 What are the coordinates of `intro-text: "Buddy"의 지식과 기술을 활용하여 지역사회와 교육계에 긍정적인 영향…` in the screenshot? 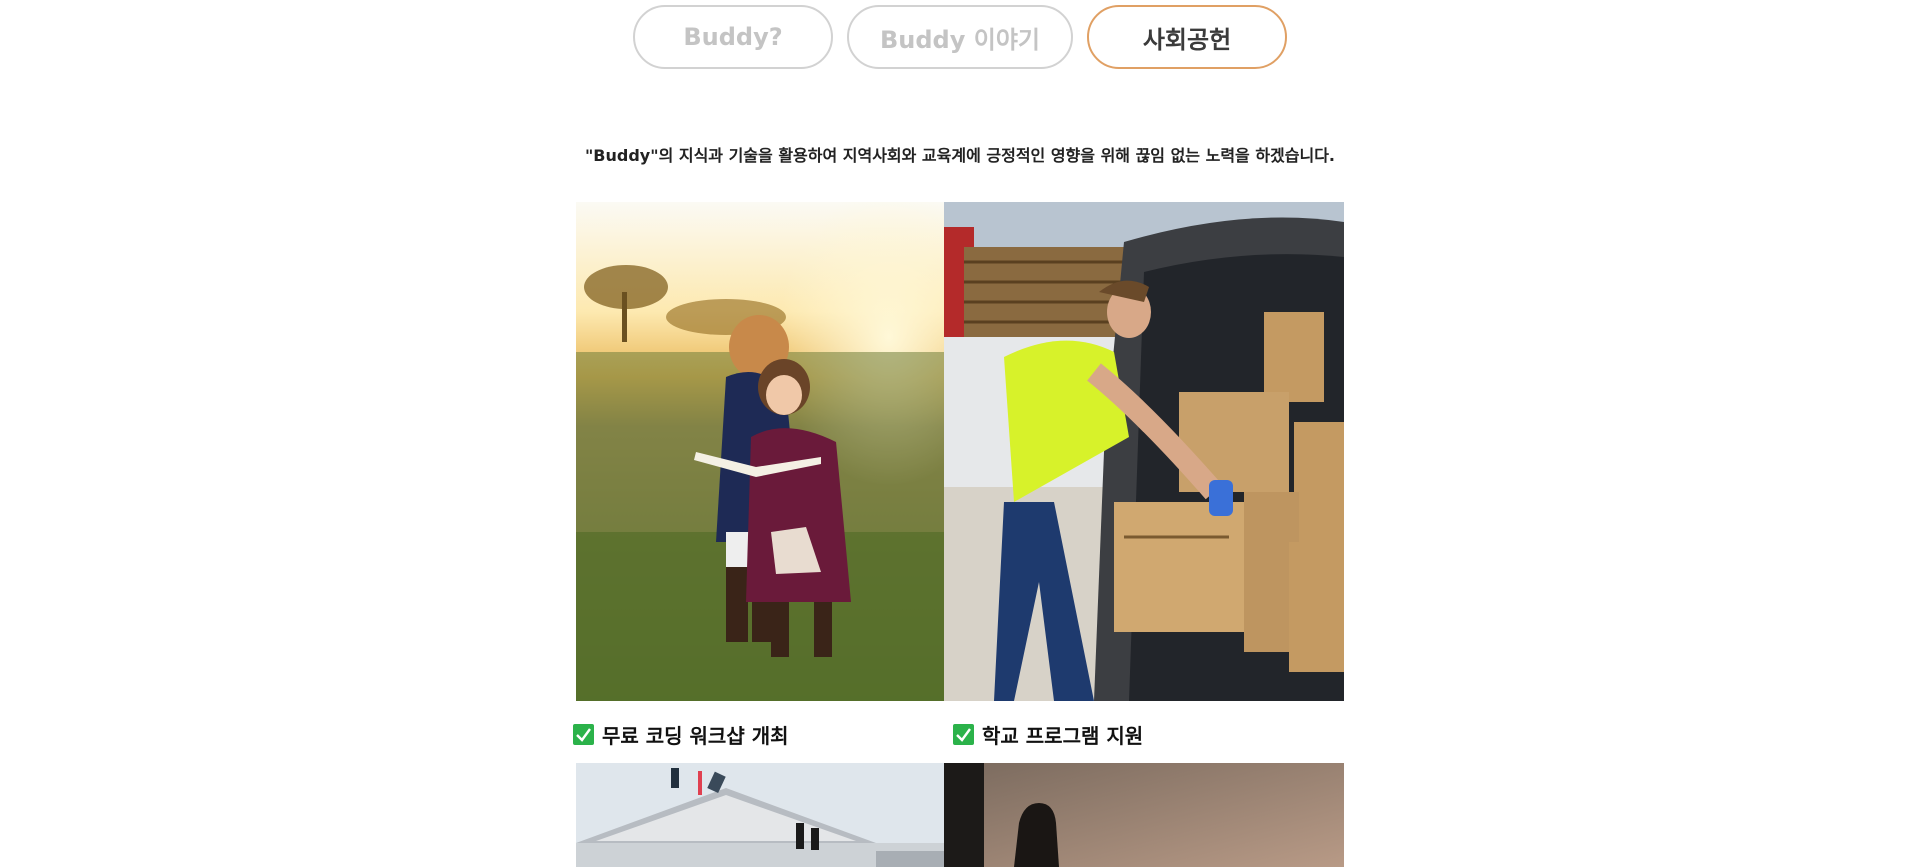 It's located at (960, 155).